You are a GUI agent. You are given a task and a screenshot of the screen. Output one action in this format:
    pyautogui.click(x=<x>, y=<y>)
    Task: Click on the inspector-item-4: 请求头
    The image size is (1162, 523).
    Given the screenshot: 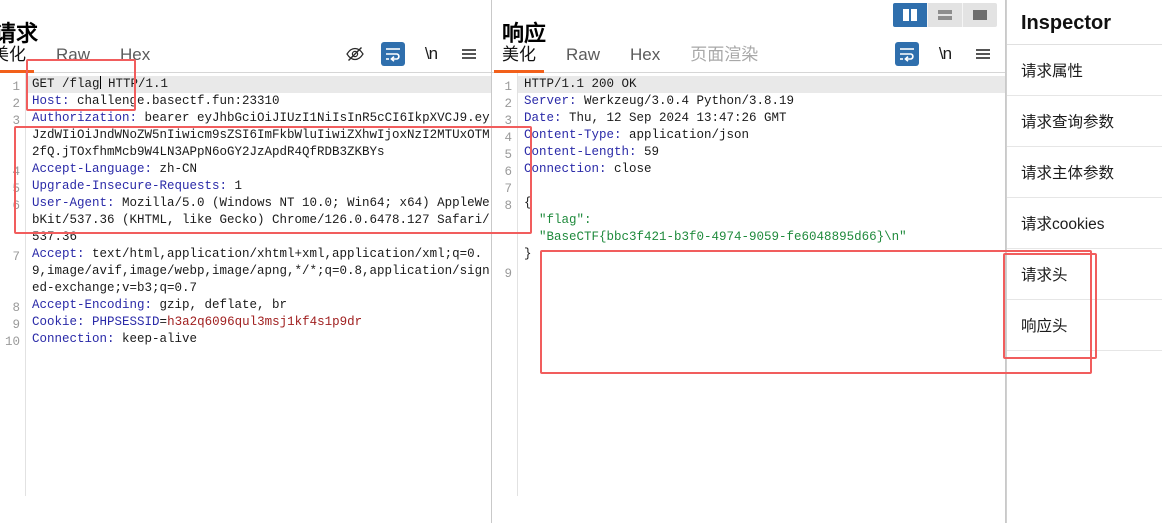 What is the action you would take?
    pyautogui.click(x=1084, y=274)
    